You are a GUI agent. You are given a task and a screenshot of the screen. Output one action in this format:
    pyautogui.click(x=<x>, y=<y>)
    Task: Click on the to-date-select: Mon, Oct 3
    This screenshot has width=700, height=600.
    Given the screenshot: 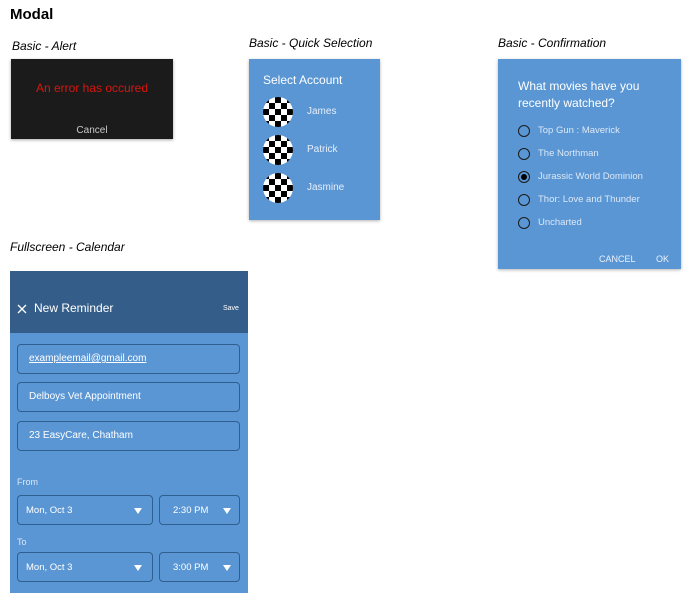 What is the action you would take?
    pyautogui.click(x=85, y=567)
    